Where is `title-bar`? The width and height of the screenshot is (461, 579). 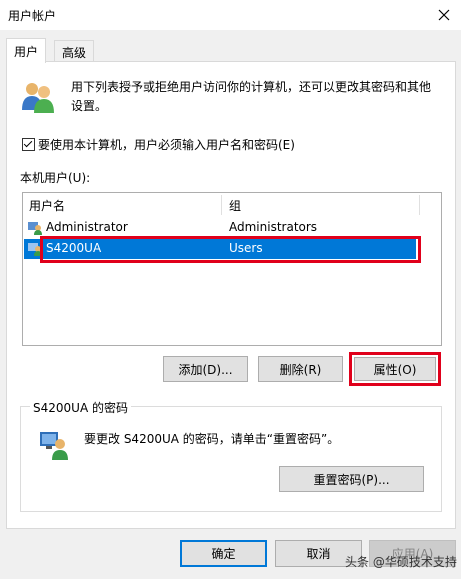 title-bar is located at coordinates (230, 15).